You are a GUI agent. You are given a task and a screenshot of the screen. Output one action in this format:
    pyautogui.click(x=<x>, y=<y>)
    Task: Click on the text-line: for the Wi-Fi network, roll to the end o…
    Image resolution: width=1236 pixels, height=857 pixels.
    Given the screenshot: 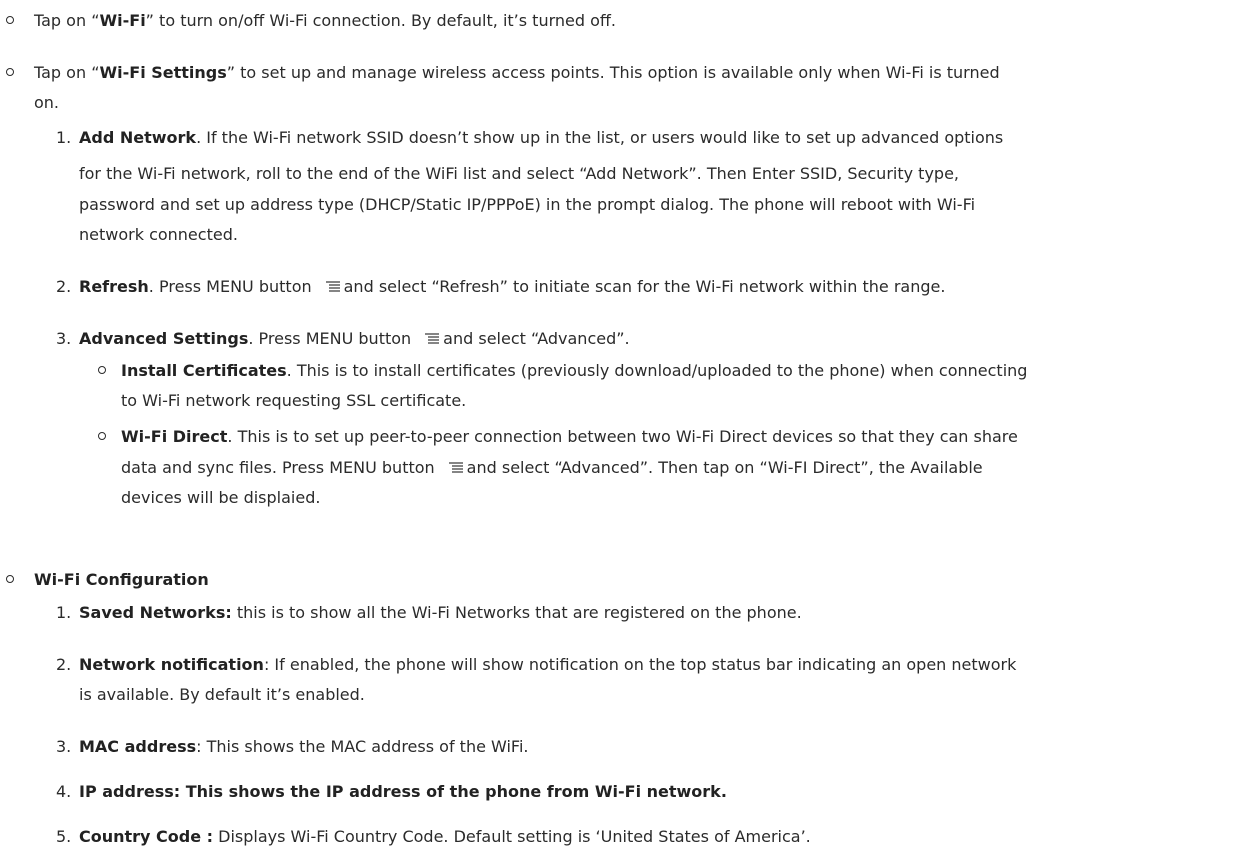 What is the action you would take?
    pyautogui.click(x=519, y=173)
    